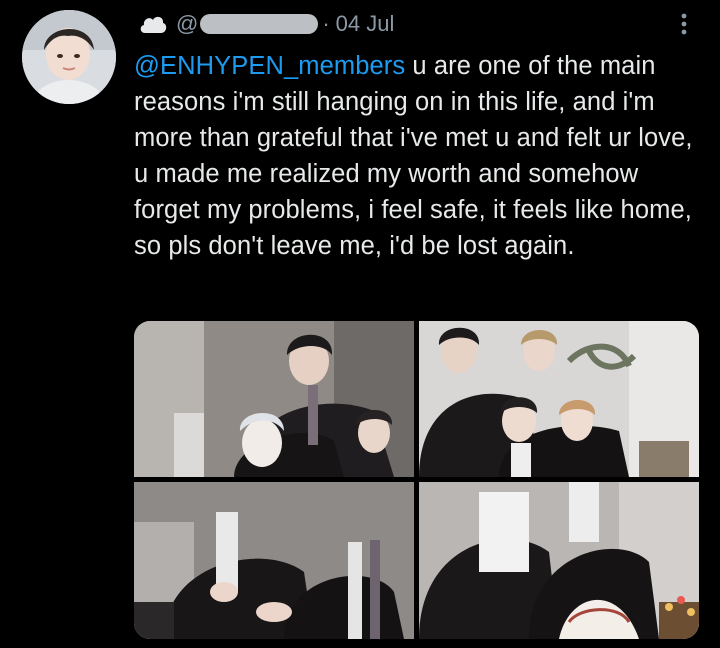 The height and width of the screenshot is (648, 720). I want to click on tweet-header: @ · 04 Jul, so click(266, 24).